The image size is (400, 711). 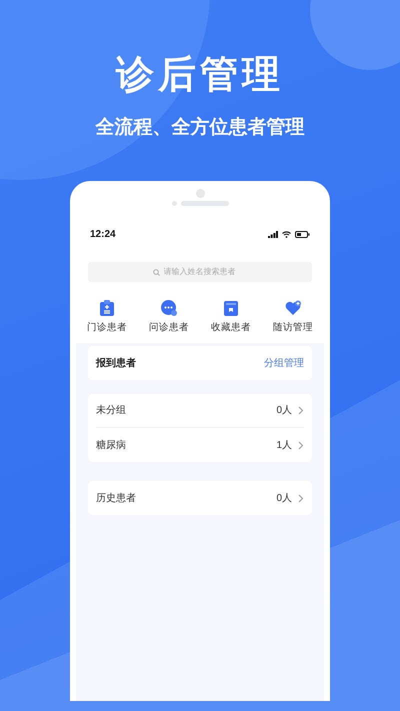 I want to click on battery-icon, so click(x=302, y=234).